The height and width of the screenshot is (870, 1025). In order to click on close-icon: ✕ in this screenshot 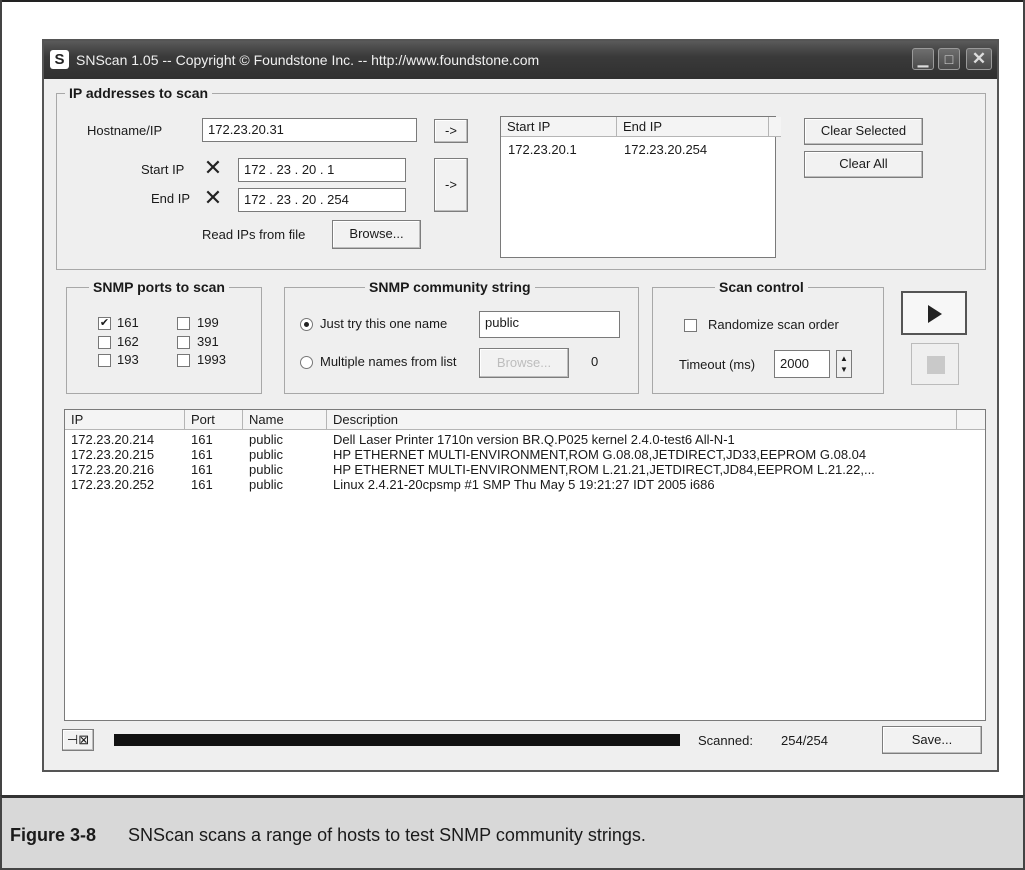, I will do `click(979, 58)`.